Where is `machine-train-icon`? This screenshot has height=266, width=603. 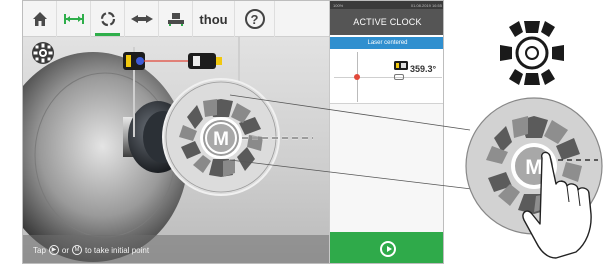
machine-train-icon is located at coordinates (141, 19).